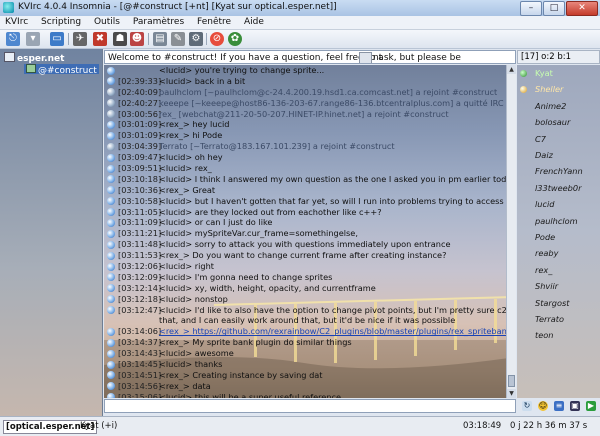 The height and width of the screenshot is (436, 600). Describe the element at coordinates (300, 39) in the screenshot. I see `main-toolbar: ⎋ ▾ ▭ ✈ ✖ ☗ ☻ ▤ ✎ ⚙ ⊘ ✿` at that location.